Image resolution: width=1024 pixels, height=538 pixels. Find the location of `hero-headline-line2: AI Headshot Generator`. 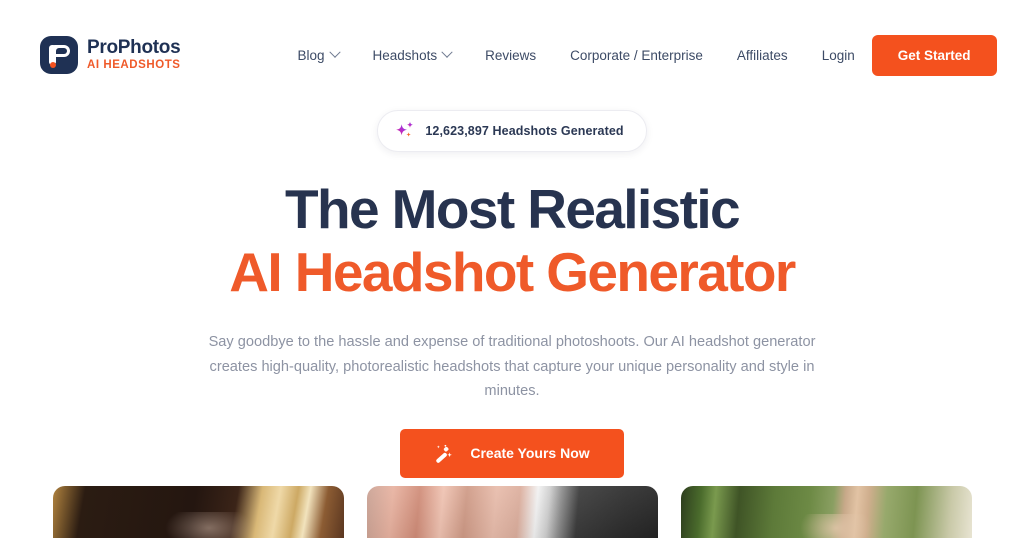

hero-headline-line2: AI Headshot Generator is located at coordinates (512, 271).